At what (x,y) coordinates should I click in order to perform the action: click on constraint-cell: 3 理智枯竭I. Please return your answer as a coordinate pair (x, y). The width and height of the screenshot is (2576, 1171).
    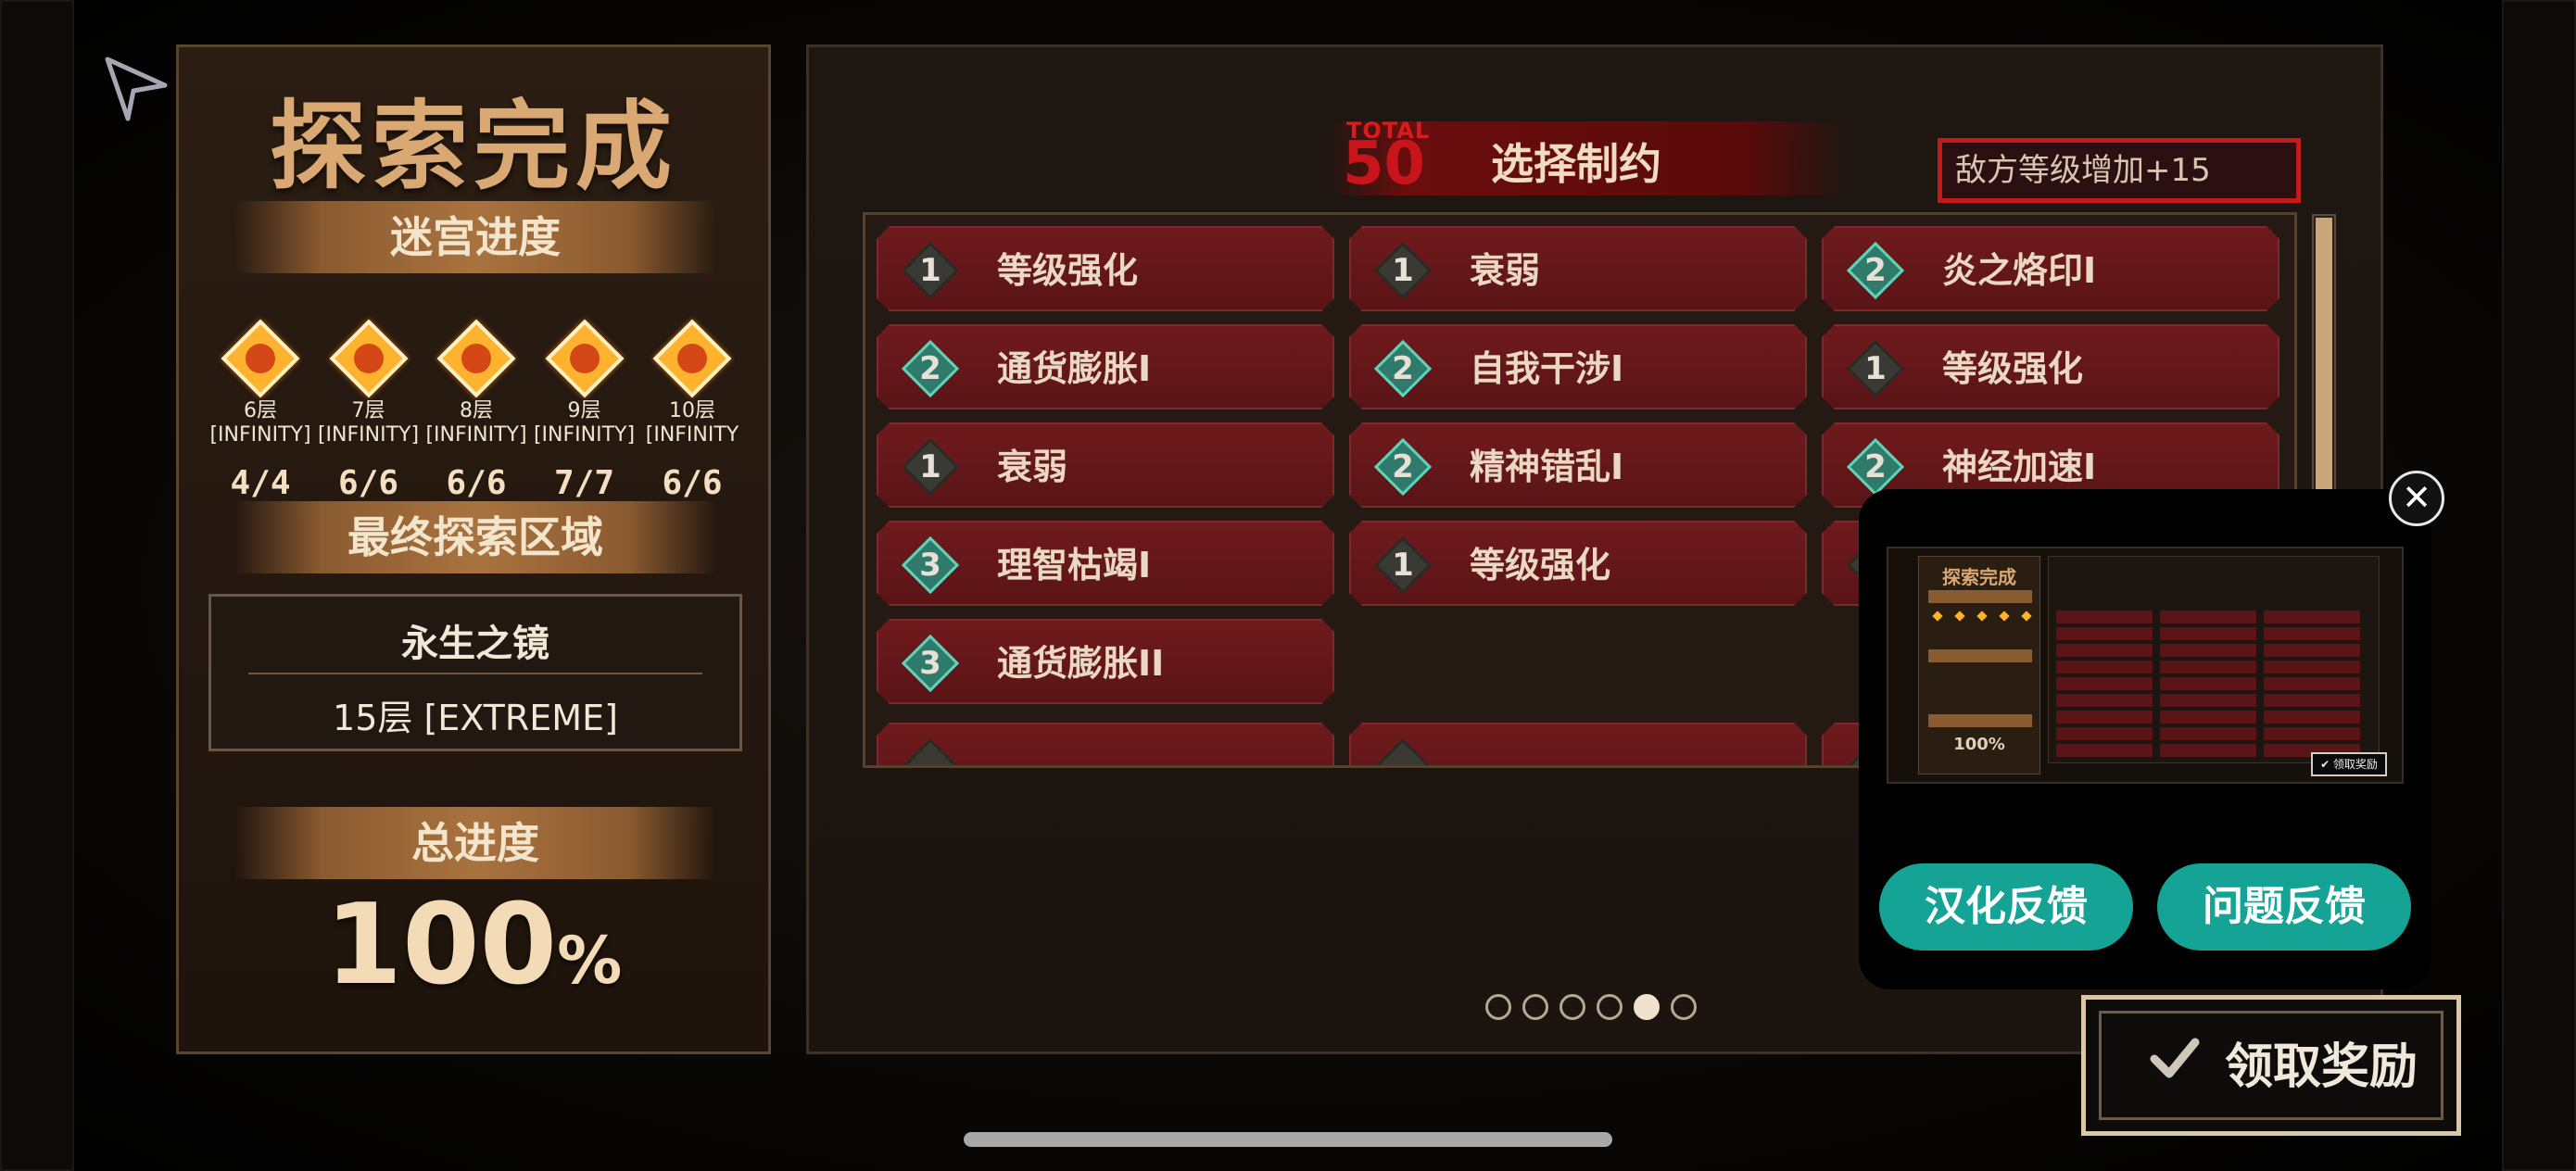
    Looking at the image, I should click on (1106, 564).